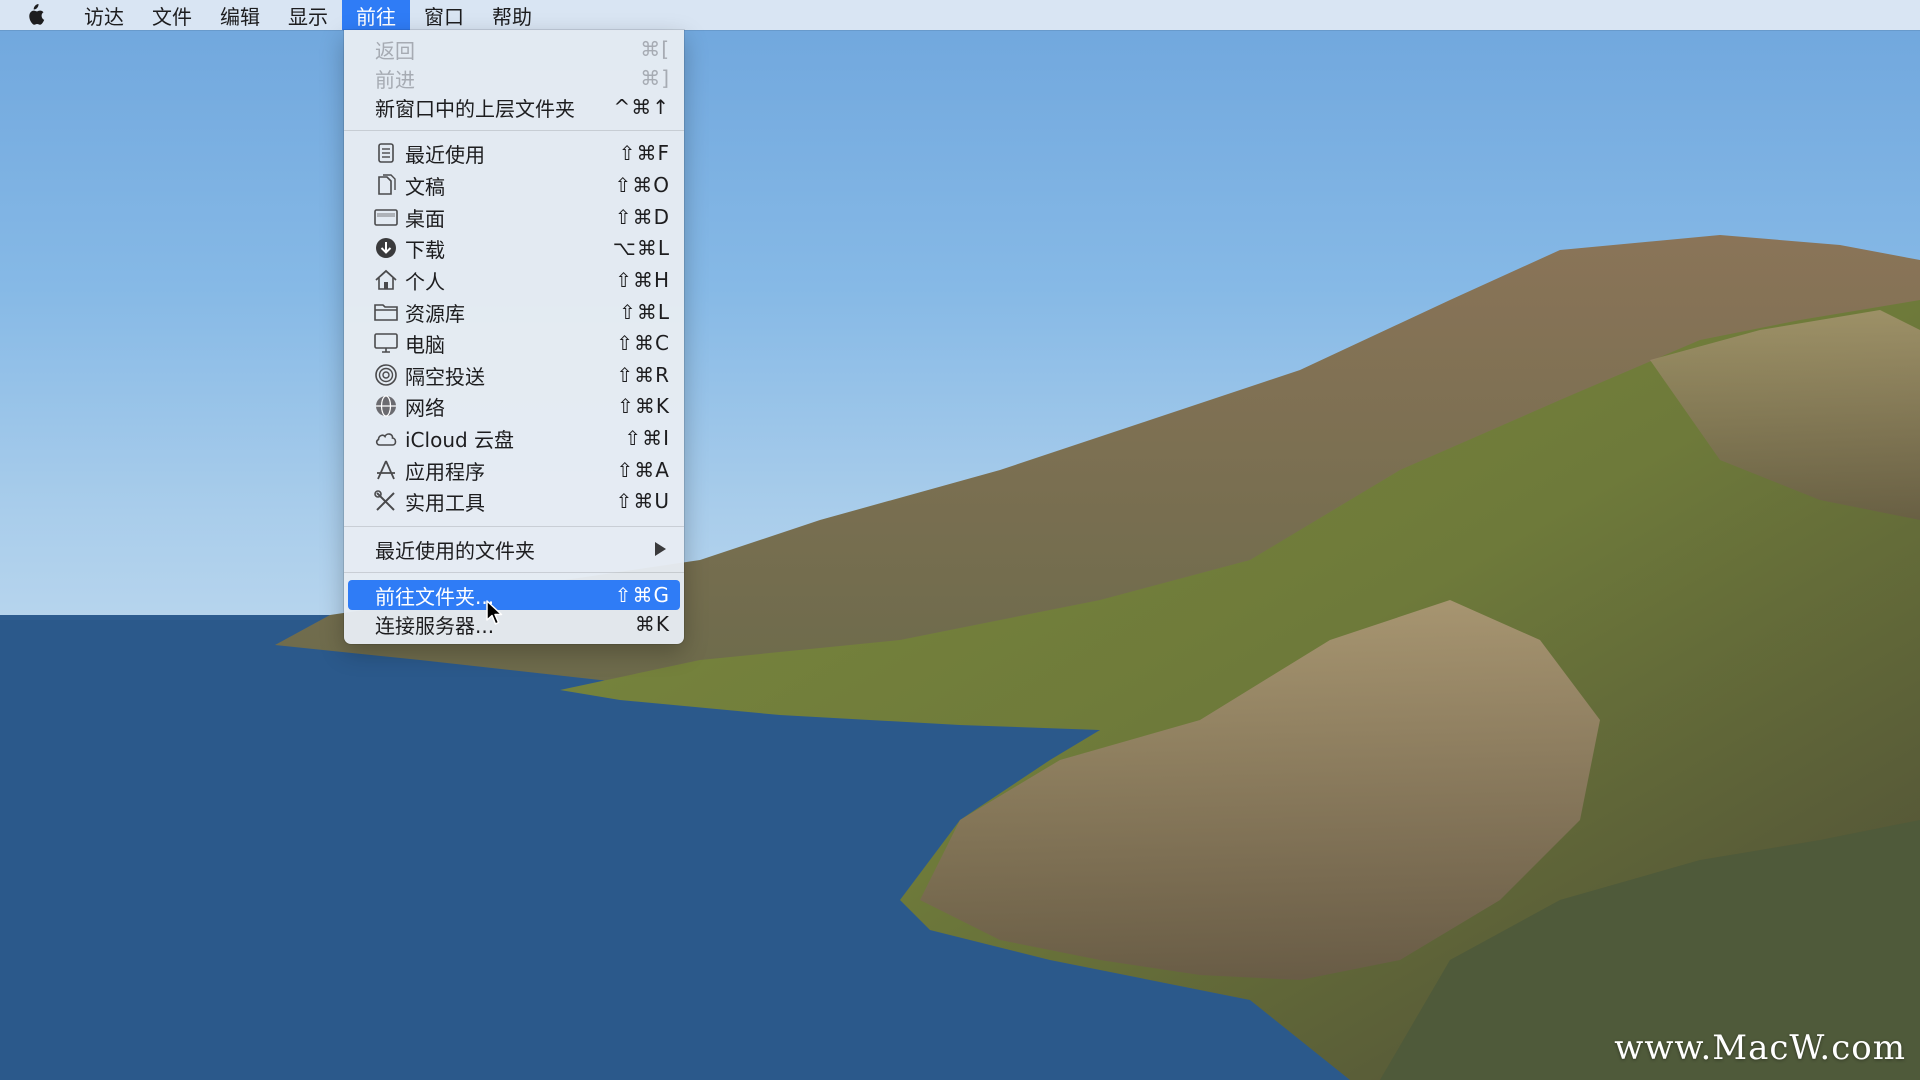 The image size is (1920, 1080). I want to click on watermark: www.MacW.com, so click(1760, 1048).